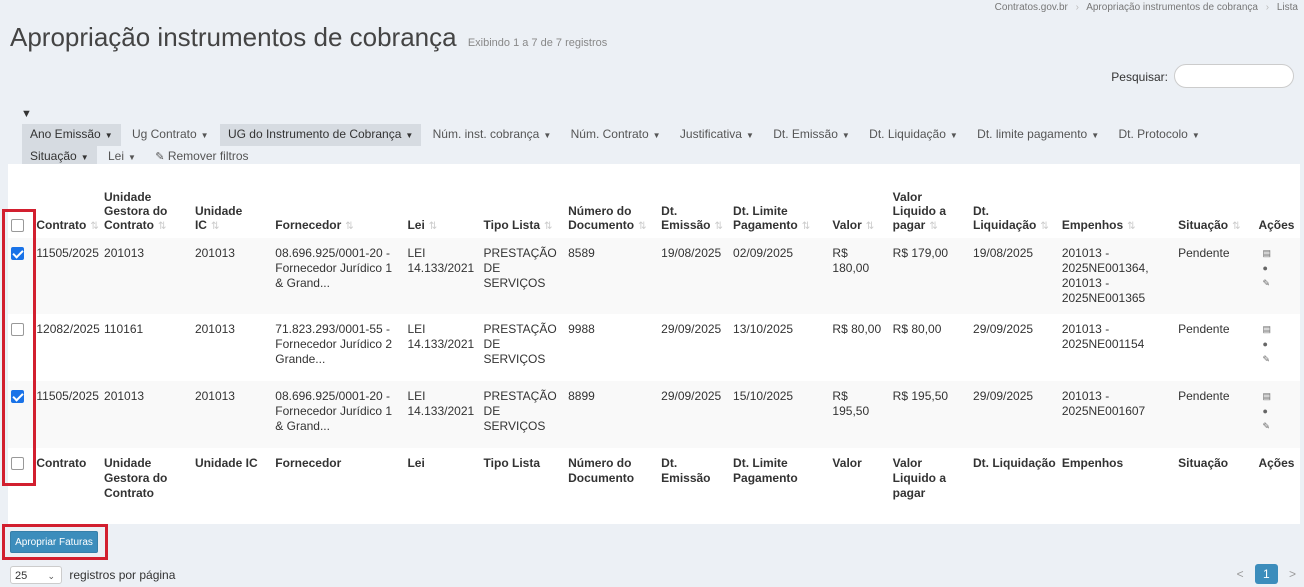  Describe the element at coordinates (54, 542) in the screenshot. I see `apropriar-faturas-button: Apropriar Faturas` at that location.